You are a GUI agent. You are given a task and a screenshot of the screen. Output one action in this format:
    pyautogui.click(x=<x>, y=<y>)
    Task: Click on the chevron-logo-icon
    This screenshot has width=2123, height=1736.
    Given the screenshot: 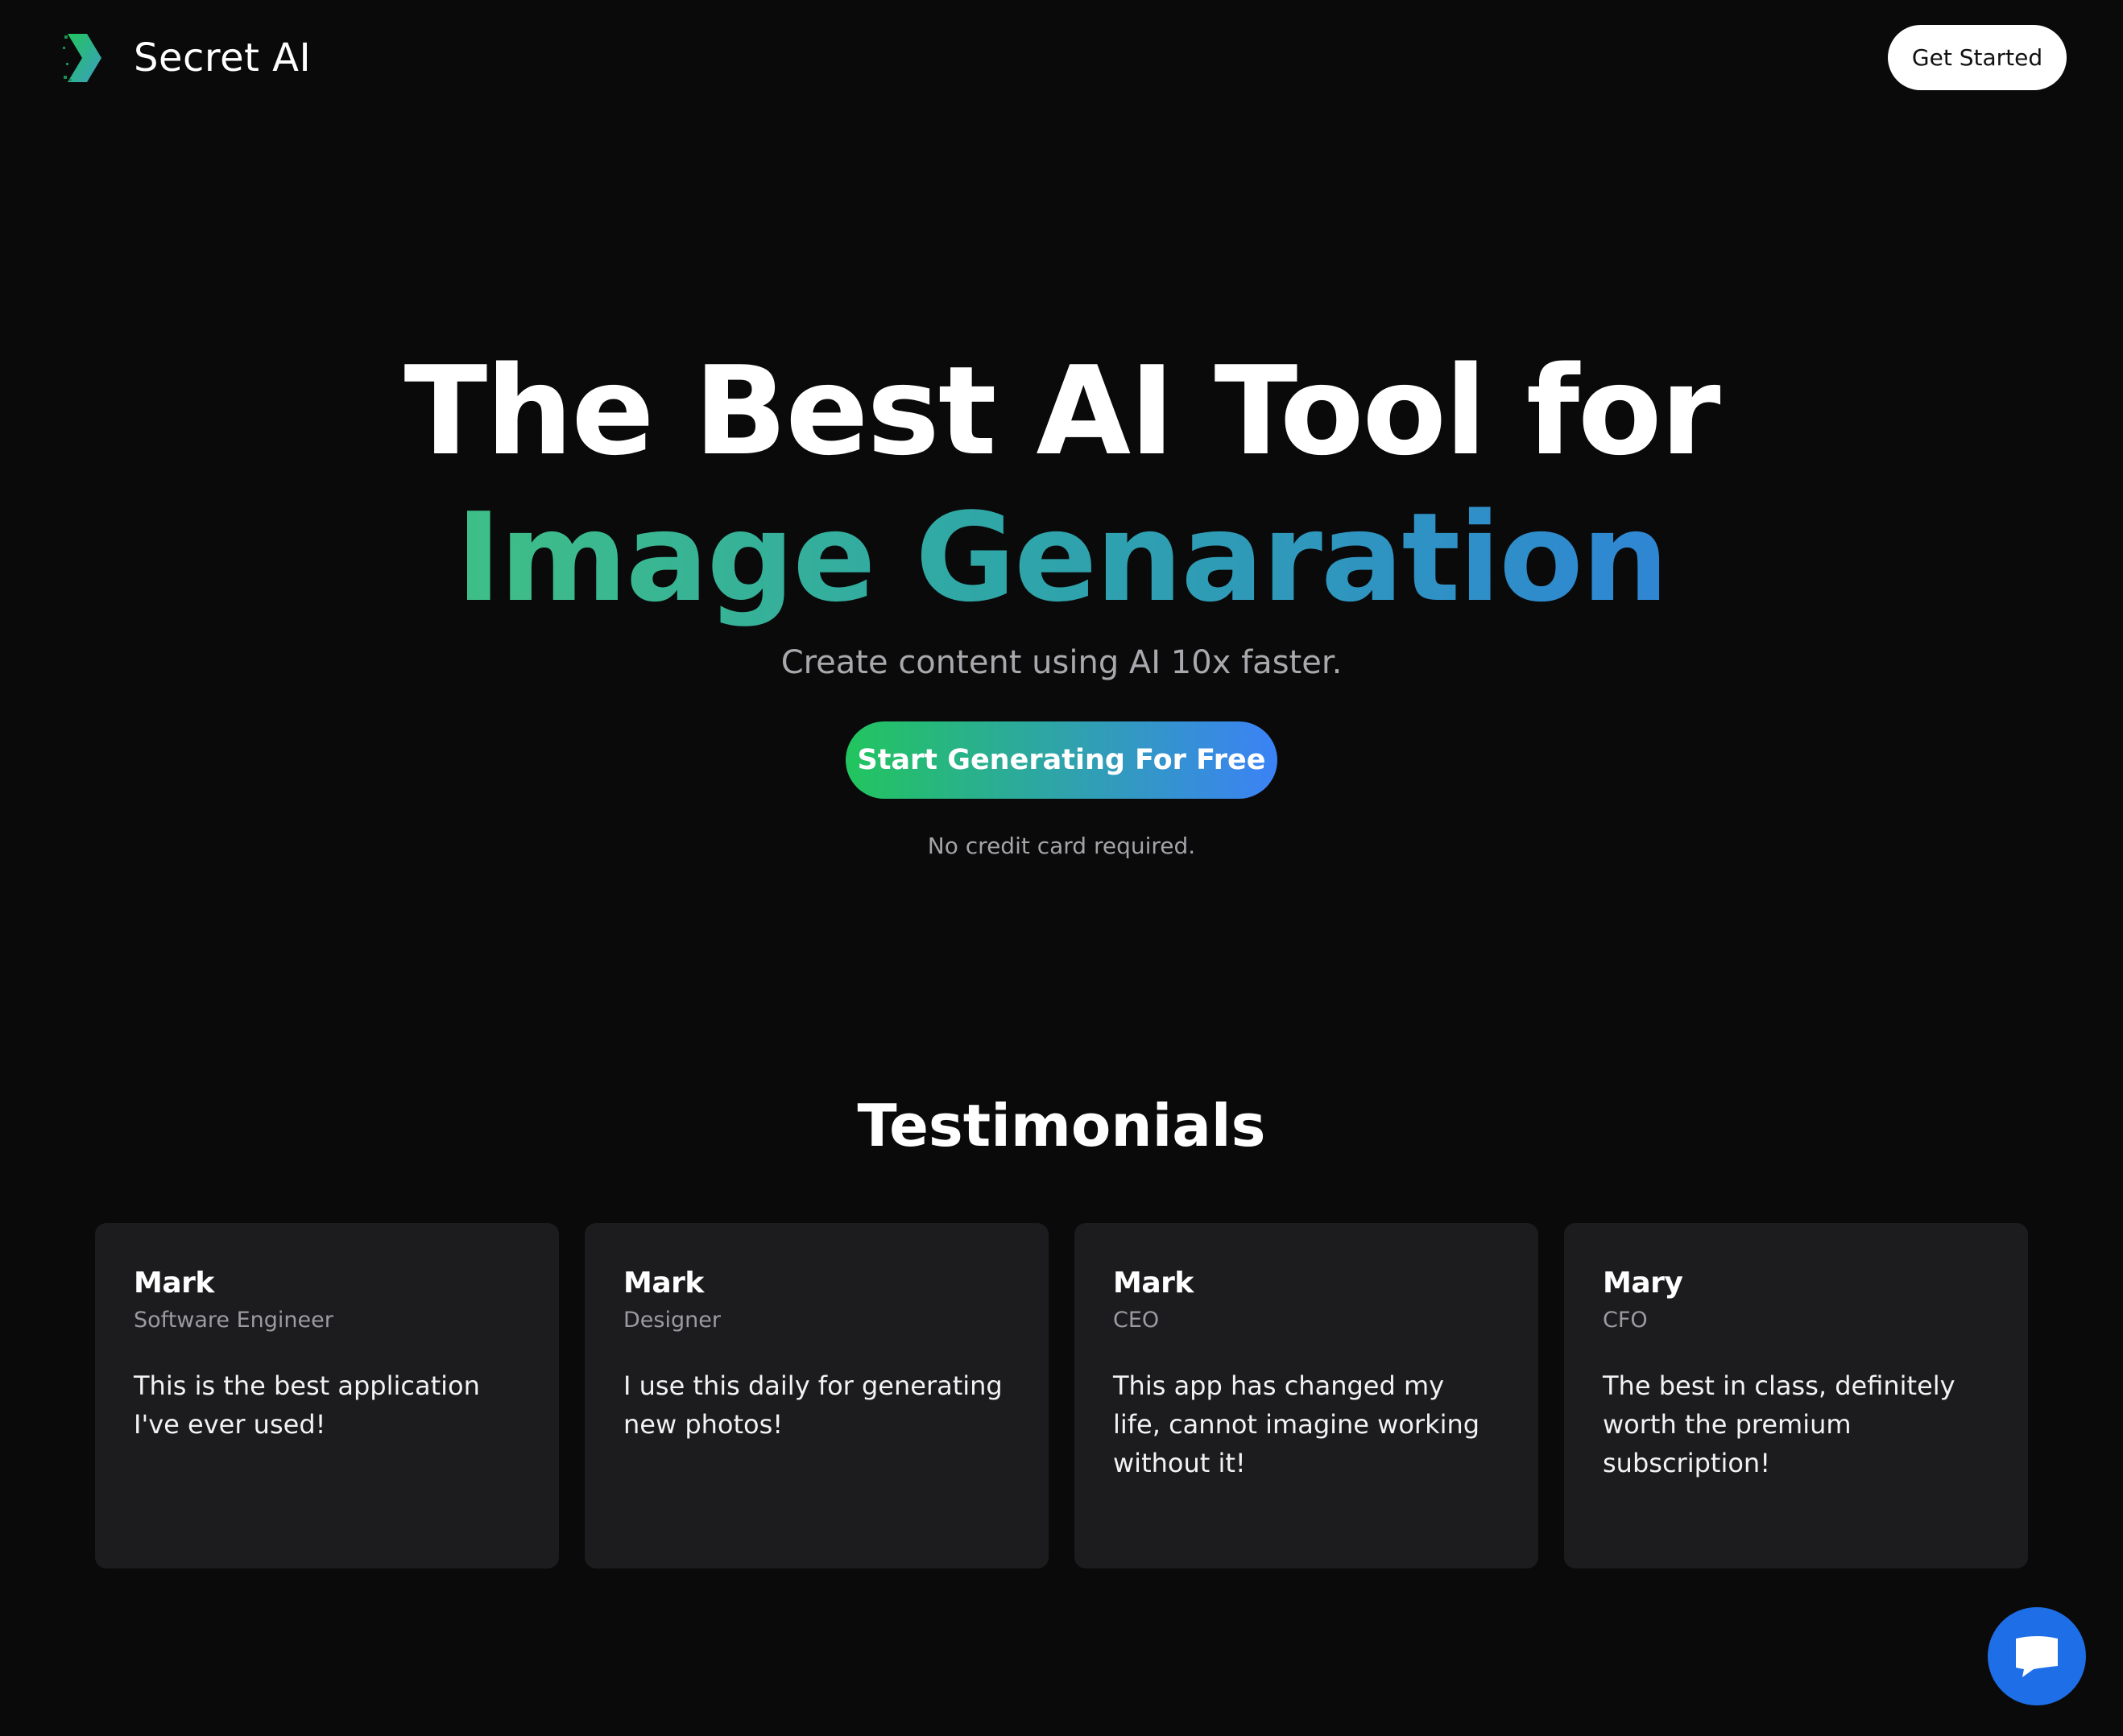 What is the action you would take?
    pyautogui.click(x=82, y=58)
    